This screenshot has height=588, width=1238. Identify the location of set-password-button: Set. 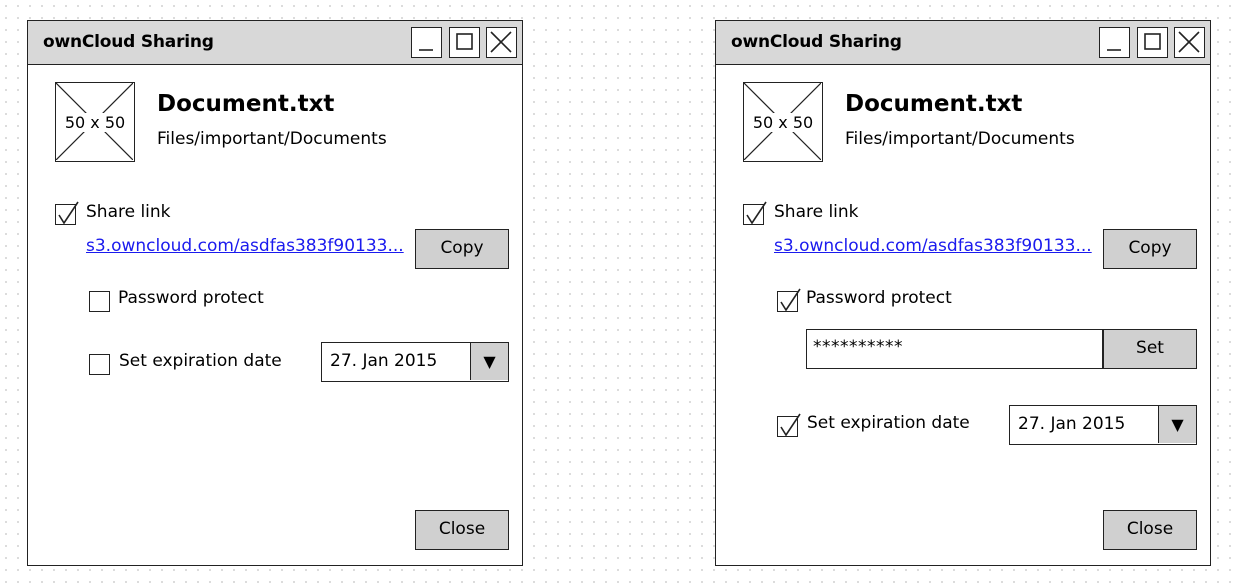
(1150, 349).